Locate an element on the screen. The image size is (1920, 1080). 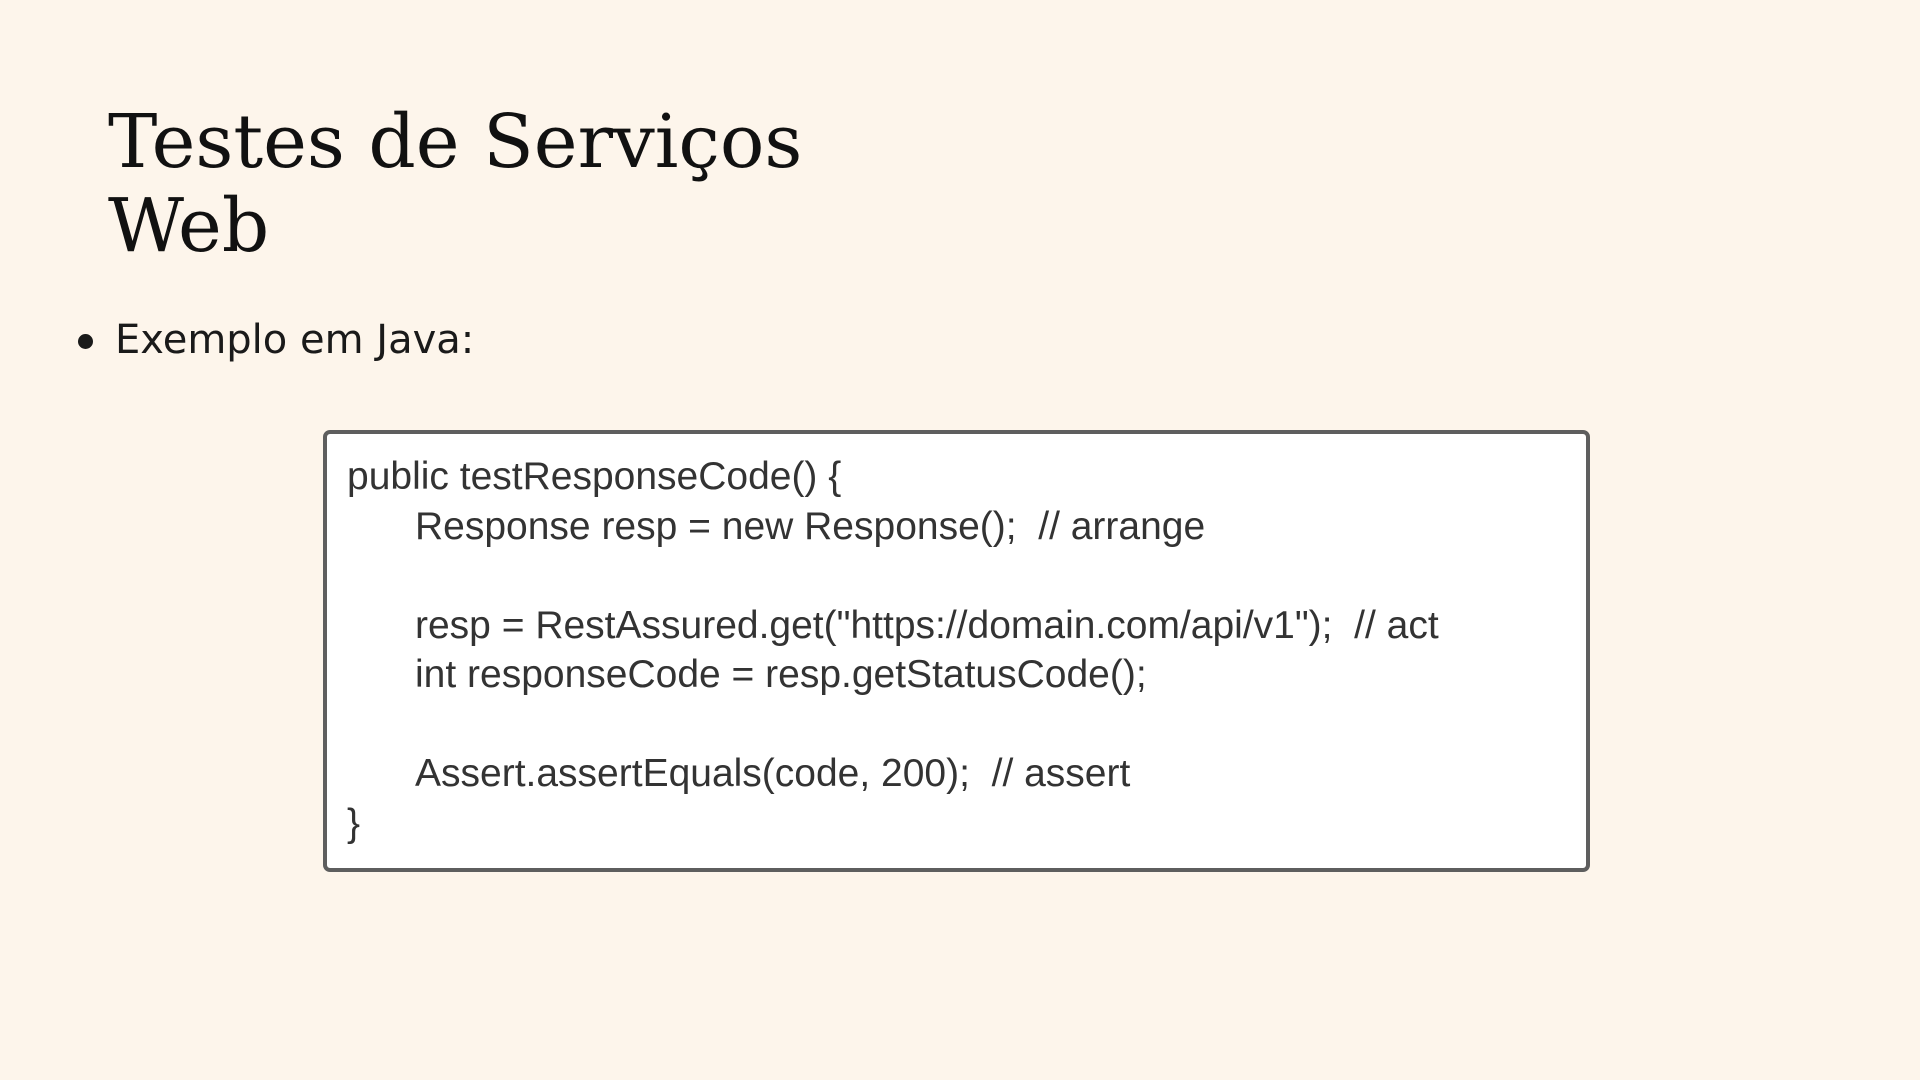
code-line-8: } is located at coordinates (354, 823).